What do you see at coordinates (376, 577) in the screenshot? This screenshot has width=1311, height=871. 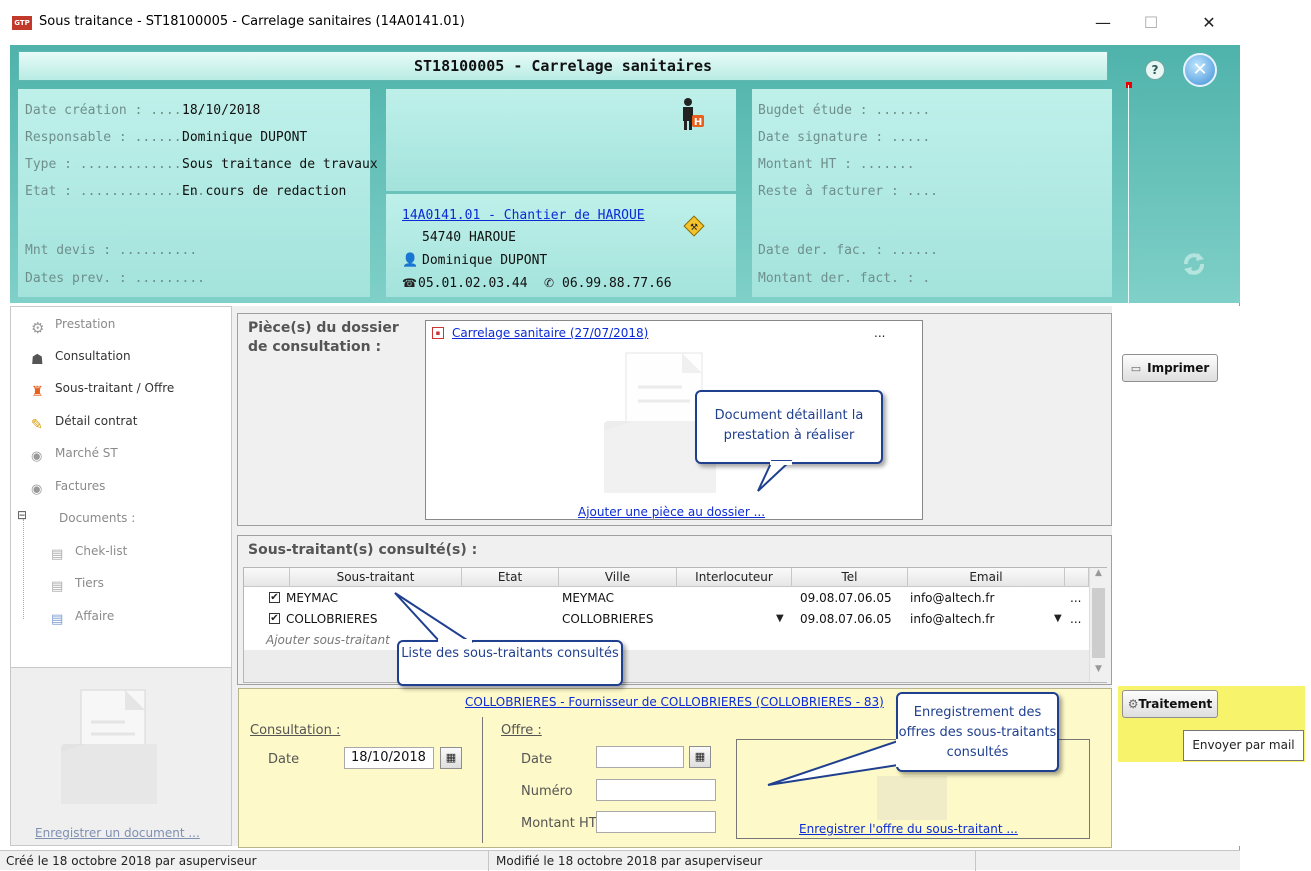 I see `column-header-sous-traitant: Sous-traitant` at bounding box center [376, 577].